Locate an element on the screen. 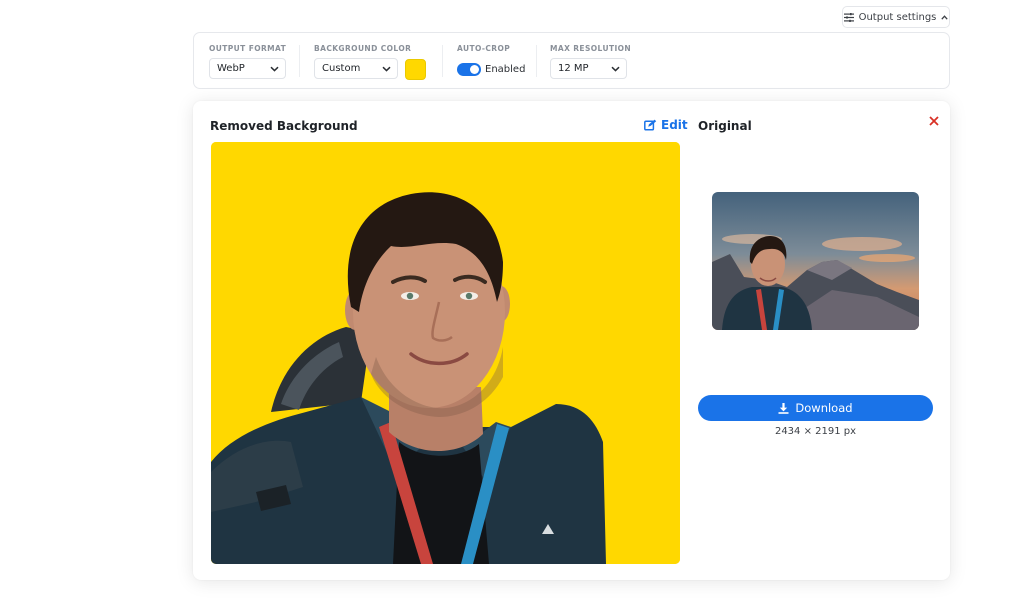 The image size is (1024, 611). download-button: Download is located at coordinates (815, 408).